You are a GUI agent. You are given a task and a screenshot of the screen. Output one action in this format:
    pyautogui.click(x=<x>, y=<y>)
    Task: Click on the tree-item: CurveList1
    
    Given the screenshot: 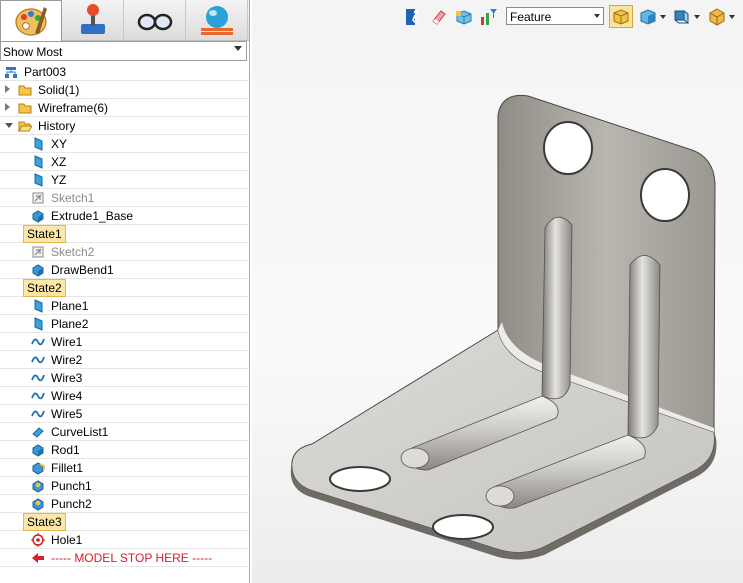 What is the action you would take?
    pyautogui.click(x=124, y=432)
    